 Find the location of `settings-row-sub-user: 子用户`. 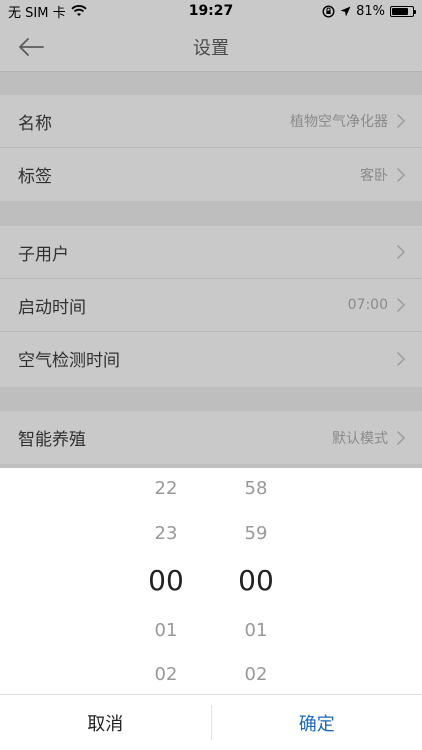

settings-row-sub-user: 子用户 is located at coordinates (211, 252).